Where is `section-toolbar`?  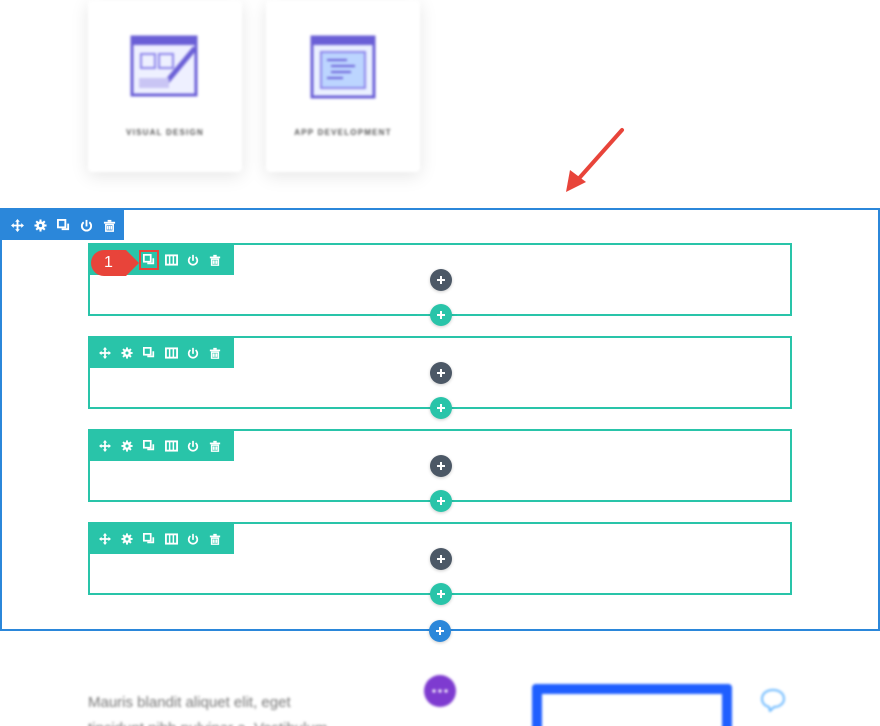
section-toolbar is located at coordinates (63, 225).